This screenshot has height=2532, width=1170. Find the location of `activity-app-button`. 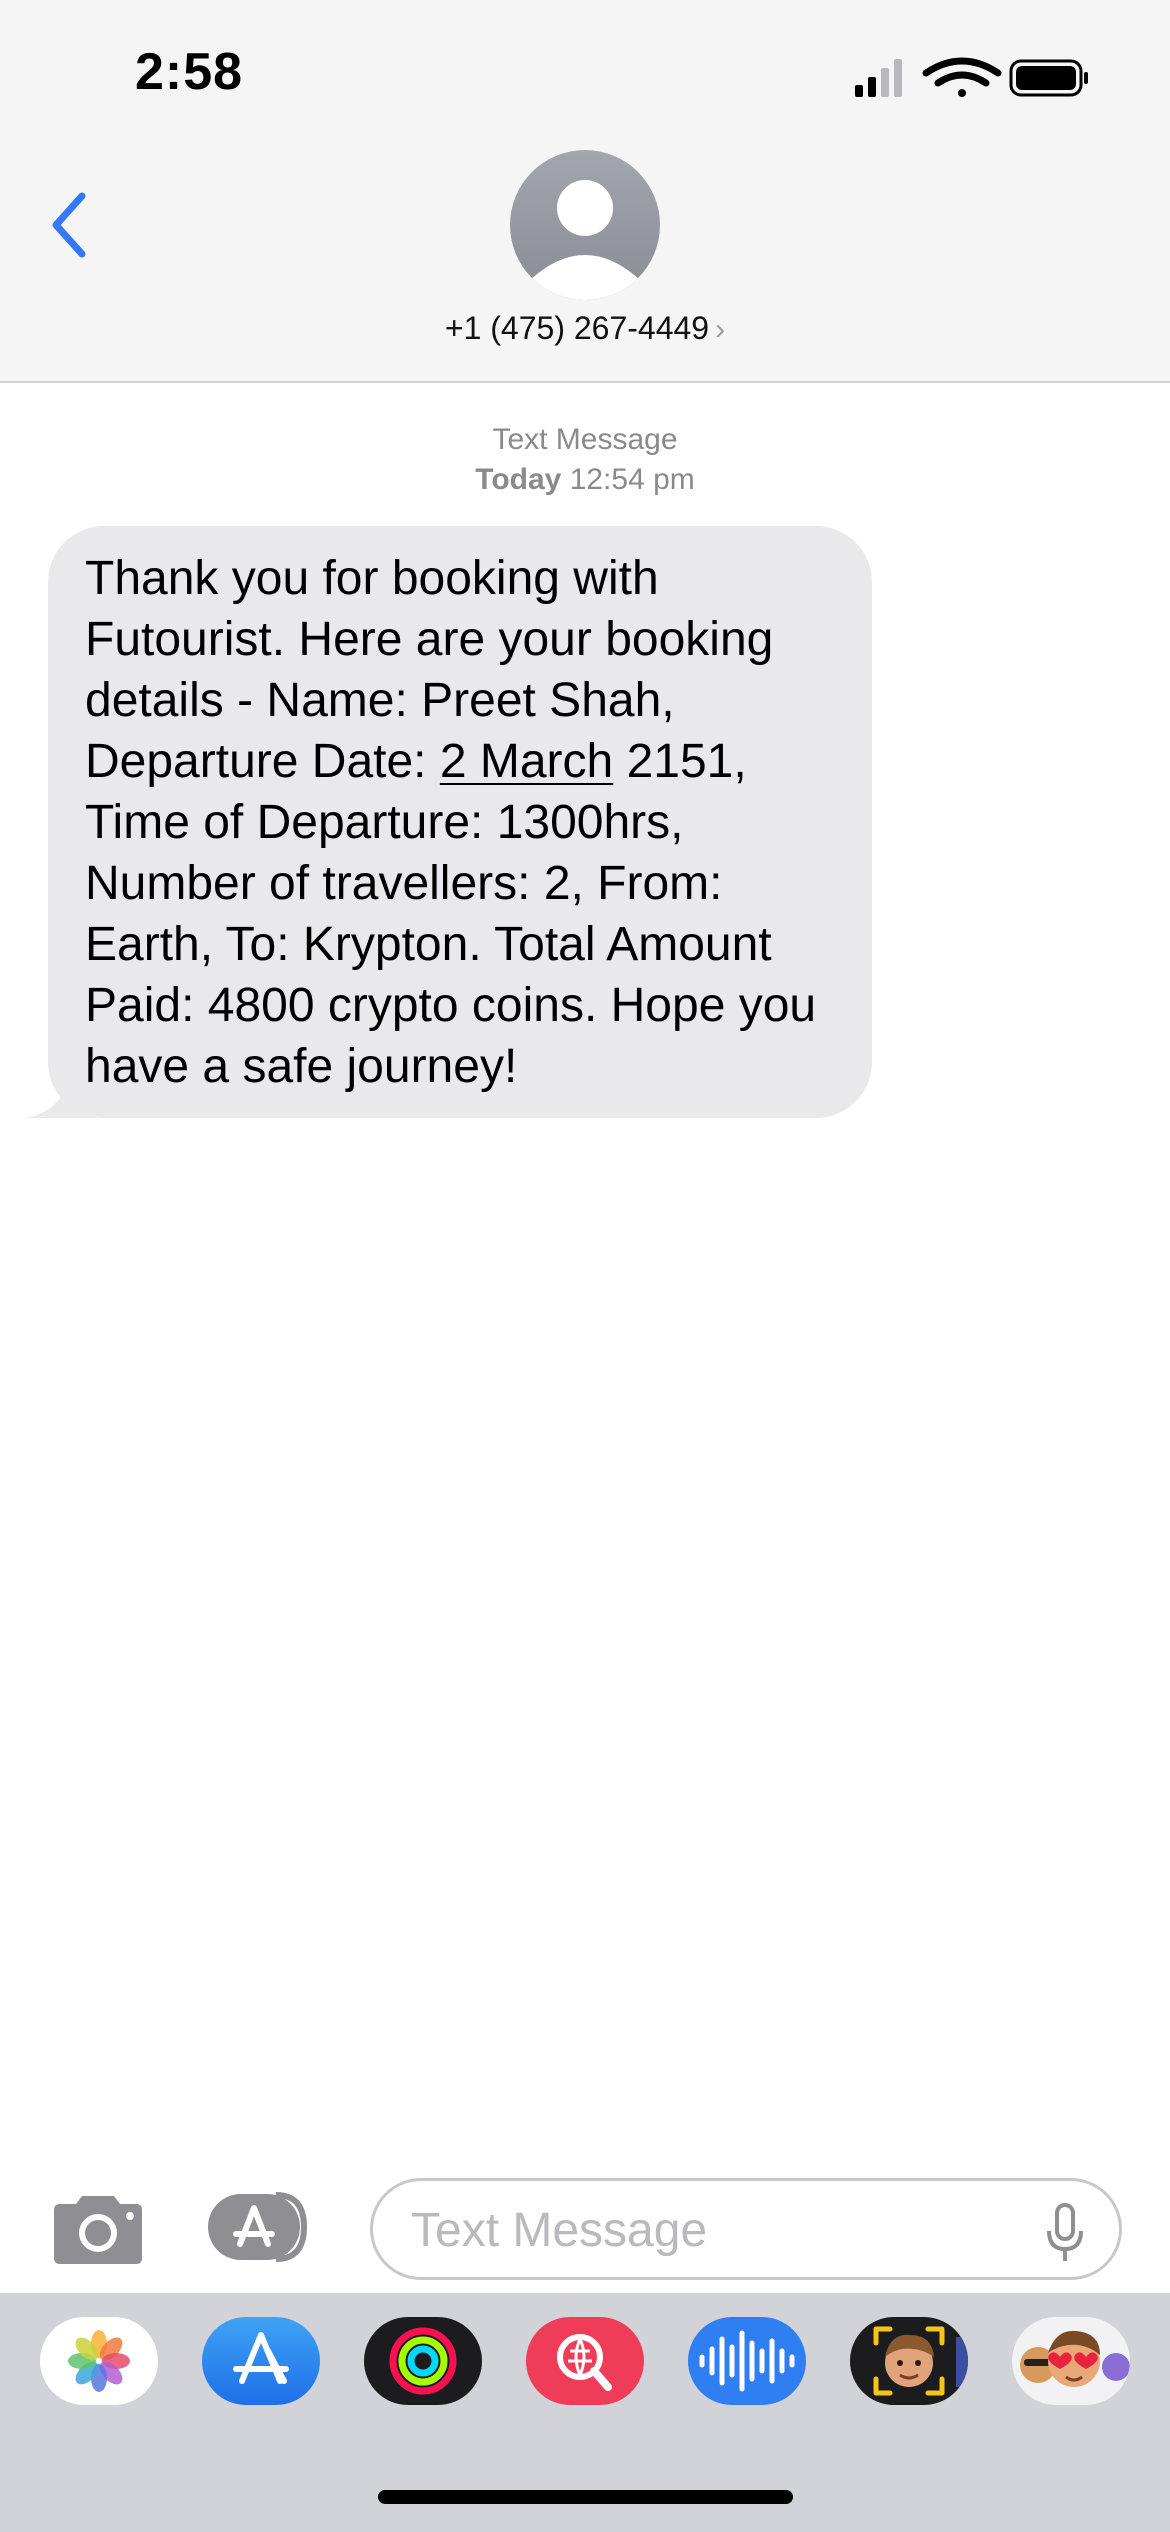

activity-app-button is located at coordinates (423, 2361).